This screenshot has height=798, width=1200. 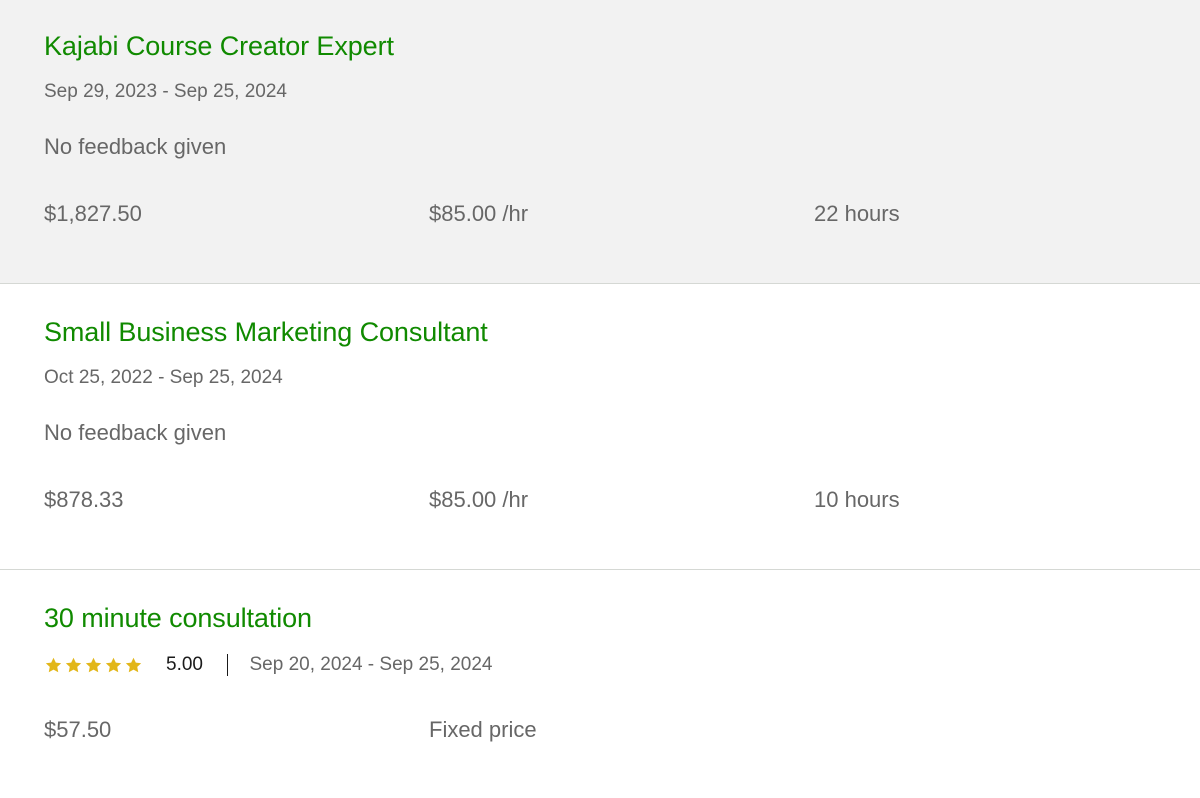 I want to click on job-title-link: 30 minute consultation, so click(x=178, y=618).